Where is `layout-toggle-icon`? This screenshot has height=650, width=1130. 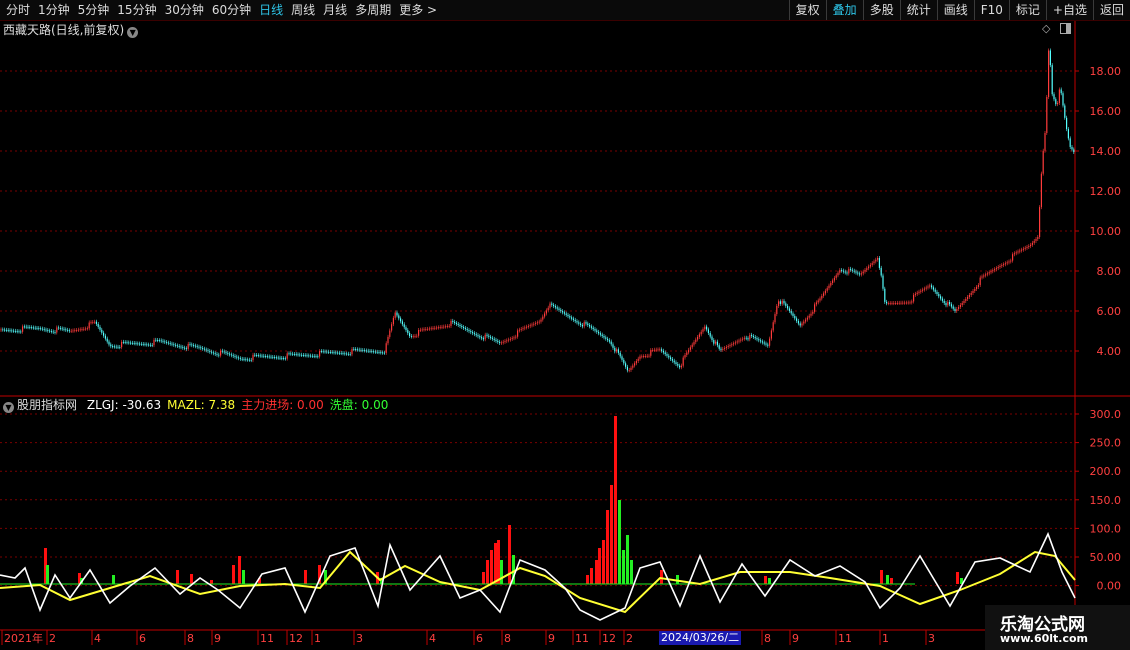 layout-toggle-icon is located at coordinates (1065, 28).